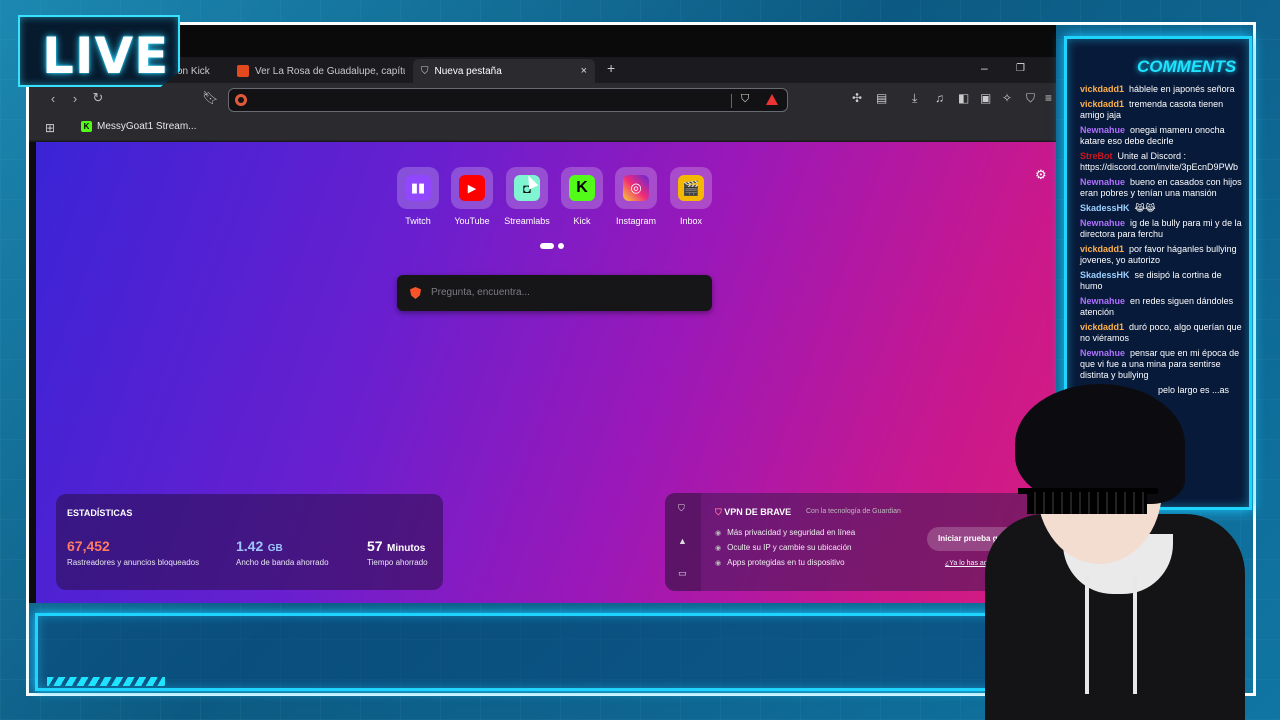 This screenshot has width=1280, height=720. Describe the element at coordinates (584, 71) in the screenshot. I see `tab-close-icon: ×` at that location.